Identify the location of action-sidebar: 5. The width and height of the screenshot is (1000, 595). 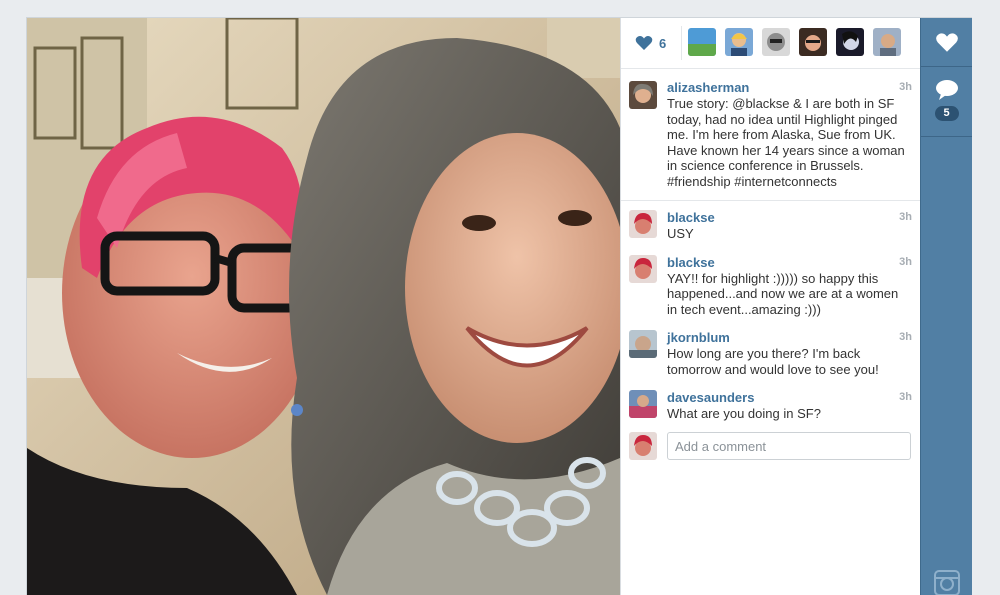
(946, 306).